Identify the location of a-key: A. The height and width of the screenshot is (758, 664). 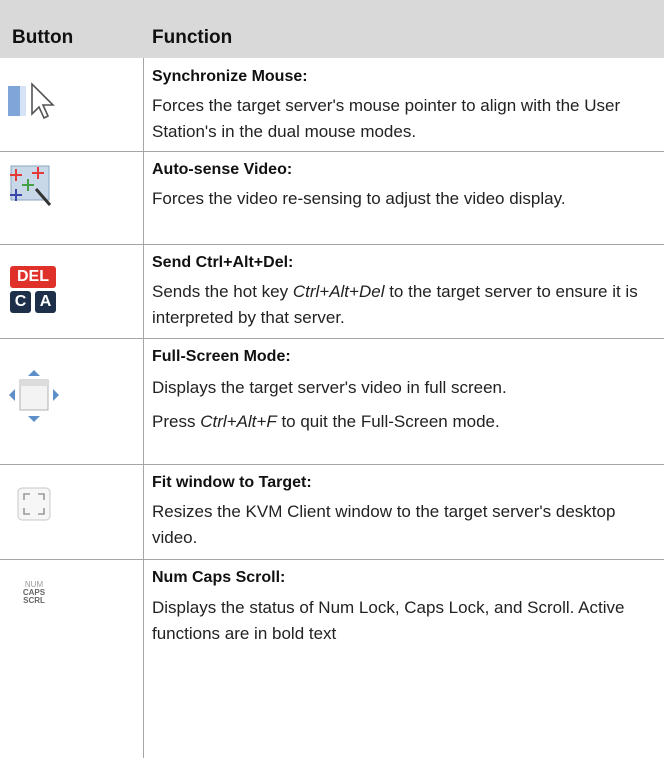
(45, 302).